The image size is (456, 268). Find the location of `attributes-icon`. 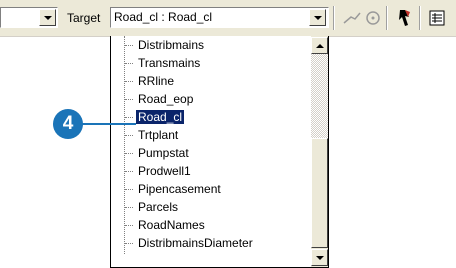

attributes-icon is located at coordinates (437, 18).